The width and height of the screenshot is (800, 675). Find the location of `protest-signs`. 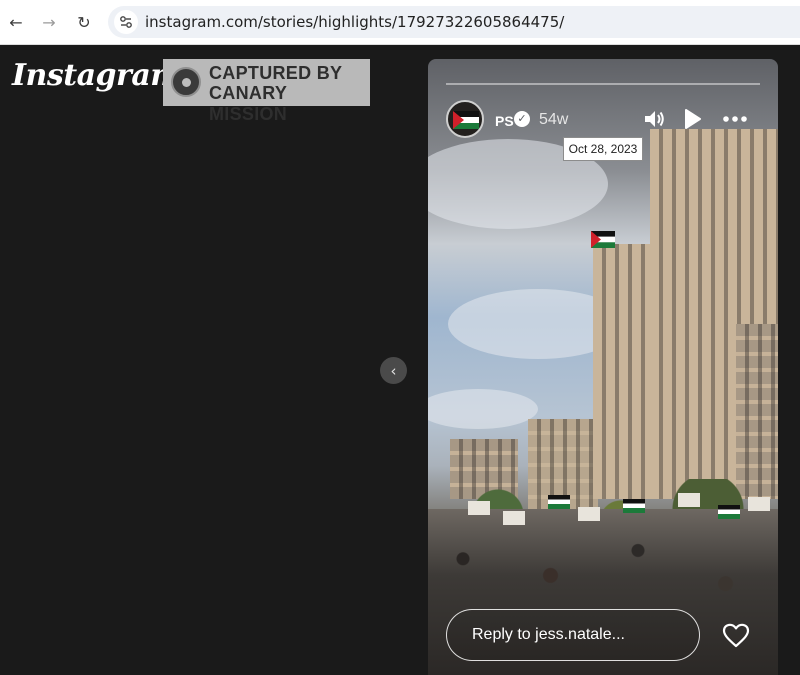

protest-signs is located at coordinates (603, 519).